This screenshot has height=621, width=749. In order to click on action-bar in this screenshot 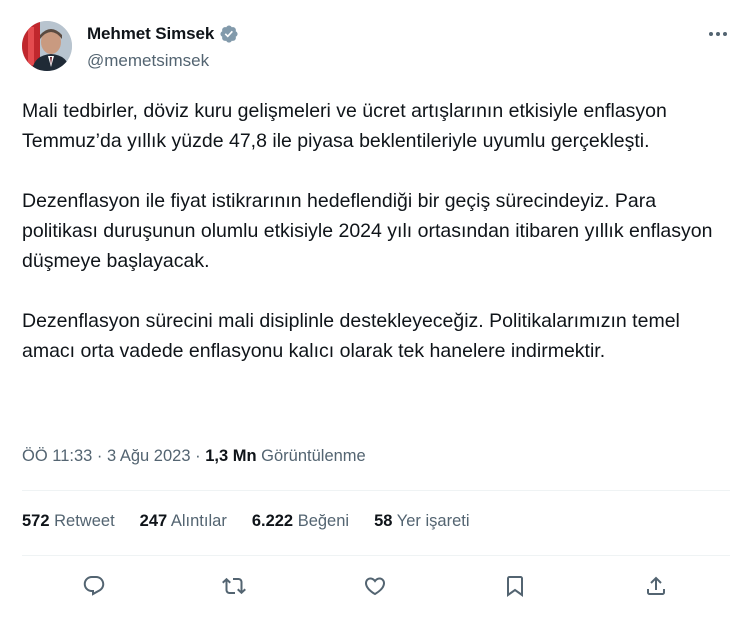, I will do `click(374, 586)`.